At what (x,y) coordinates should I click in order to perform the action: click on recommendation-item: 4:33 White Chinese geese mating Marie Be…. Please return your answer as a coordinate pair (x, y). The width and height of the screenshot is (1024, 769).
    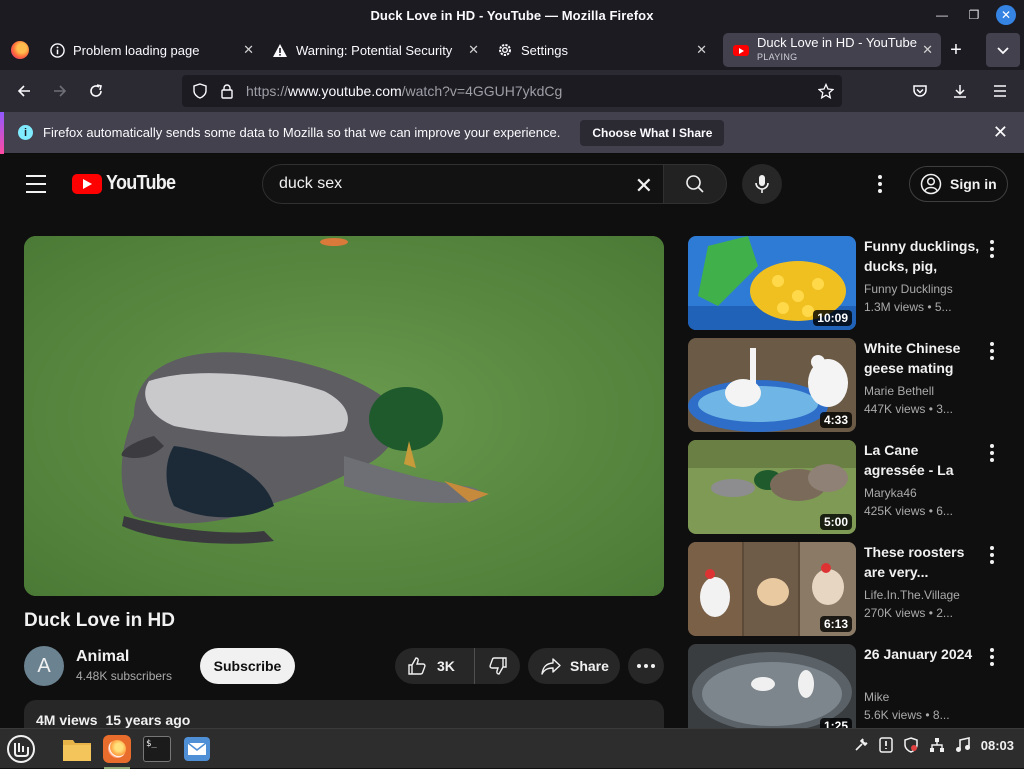
    Looking at the image, I should click on (848, 385).